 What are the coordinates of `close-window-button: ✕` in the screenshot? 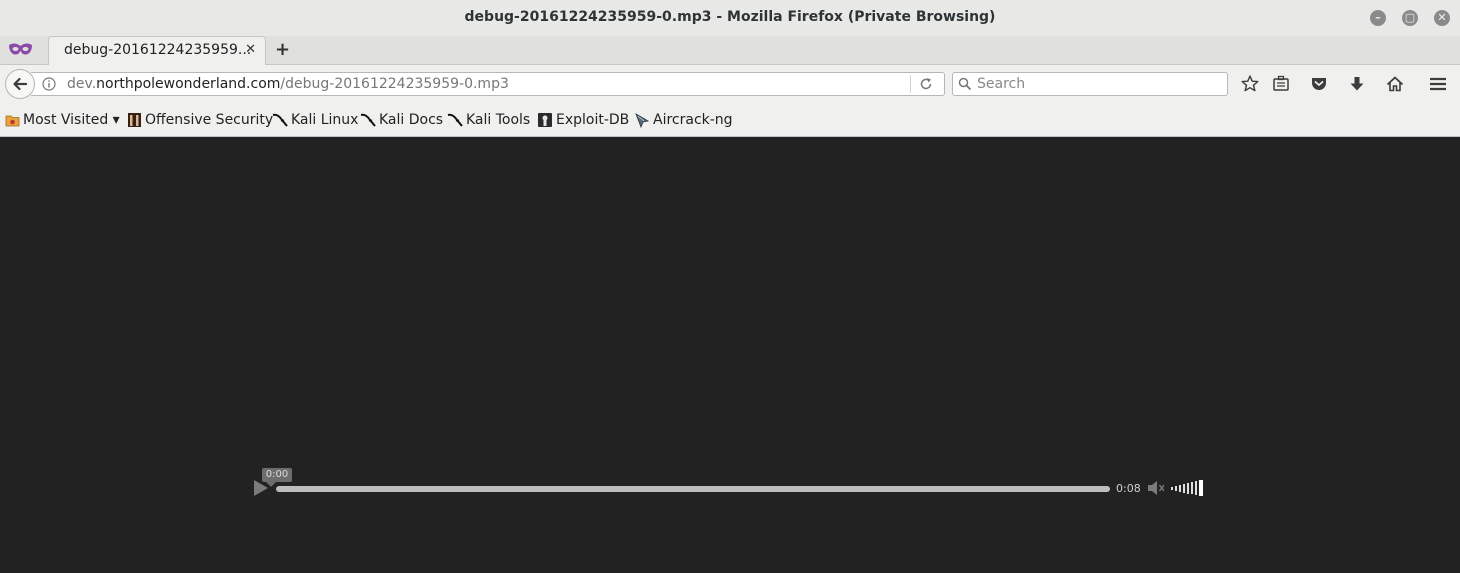 It's located at (1442, 18).